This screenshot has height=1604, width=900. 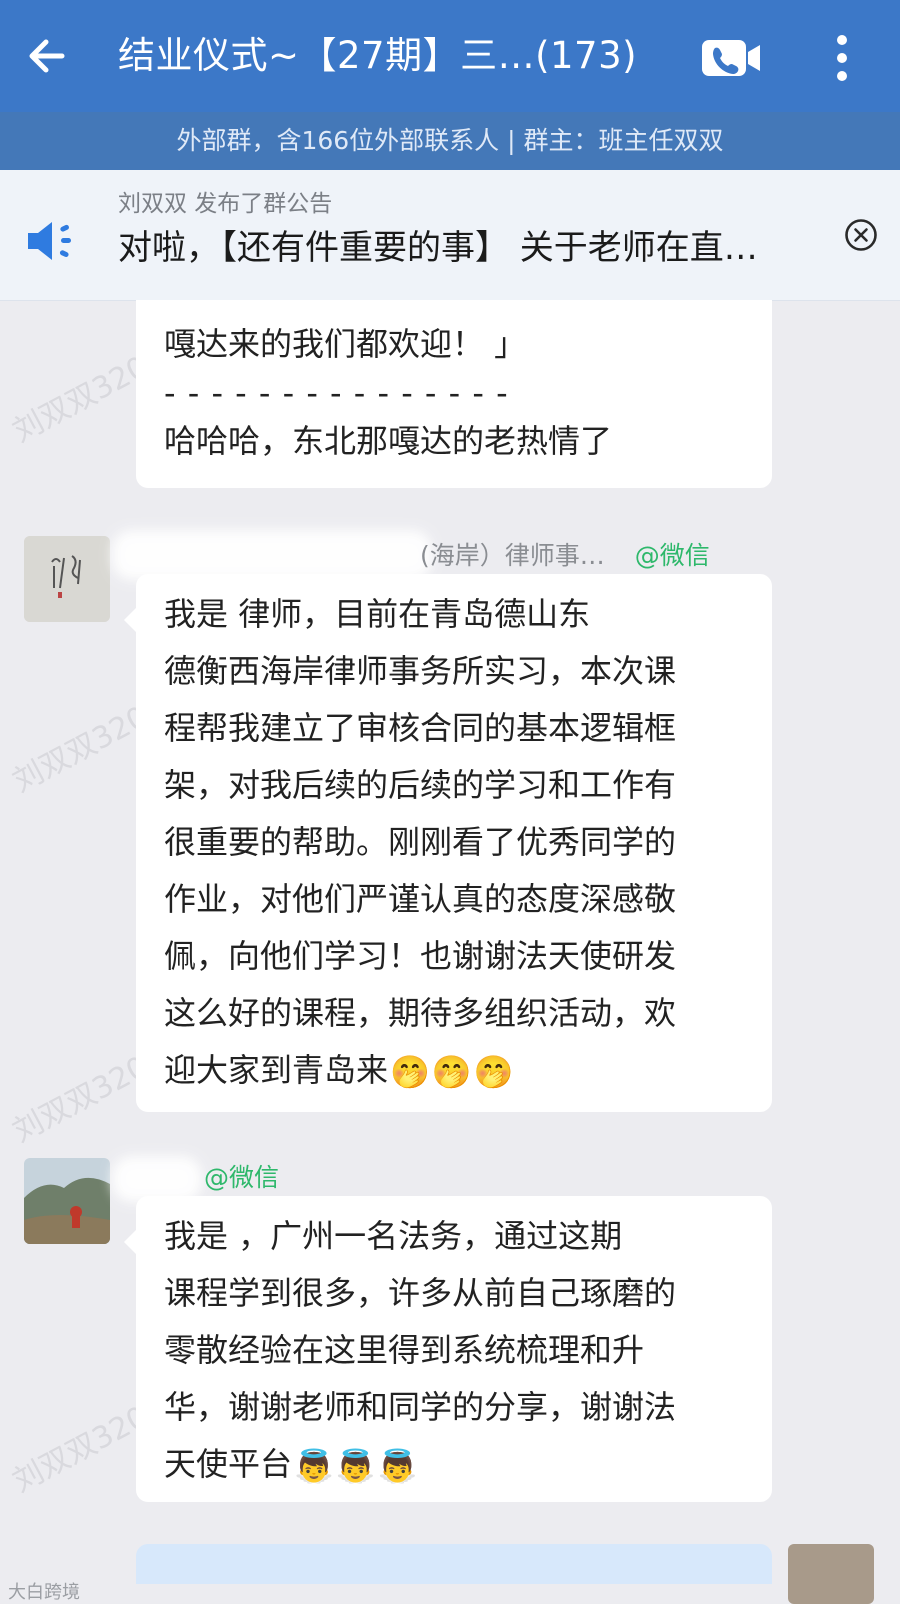 What do you see at coordinates (420, 671) in the screenshot?
I see `message-line: 德衡西海岸律师事务所实习，本次课` at bounding box center [420, 671].